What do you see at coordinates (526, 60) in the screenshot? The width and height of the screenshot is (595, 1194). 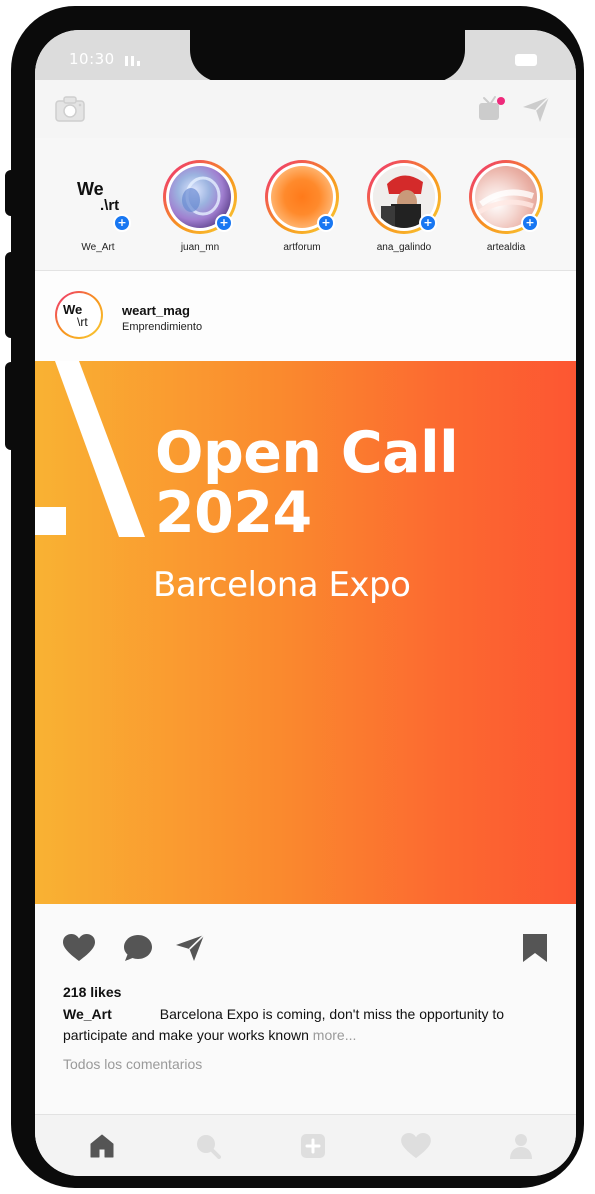 I see `battery-icon` at bounding box center [526, 60].